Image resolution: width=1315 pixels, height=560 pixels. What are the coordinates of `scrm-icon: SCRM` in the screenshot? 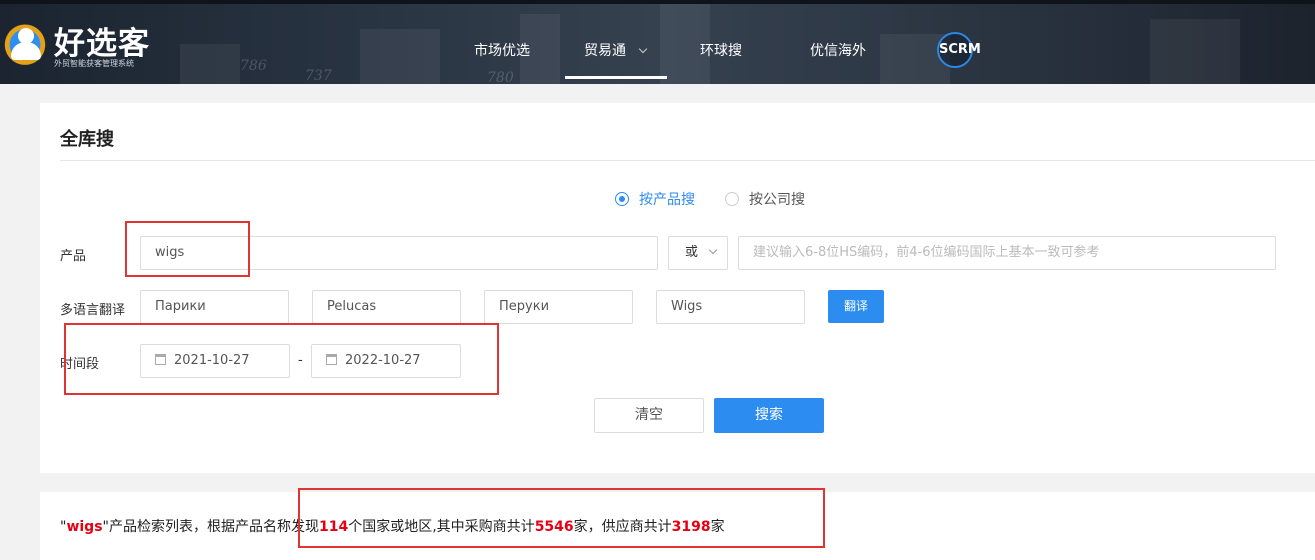 It's located at (959, 50).